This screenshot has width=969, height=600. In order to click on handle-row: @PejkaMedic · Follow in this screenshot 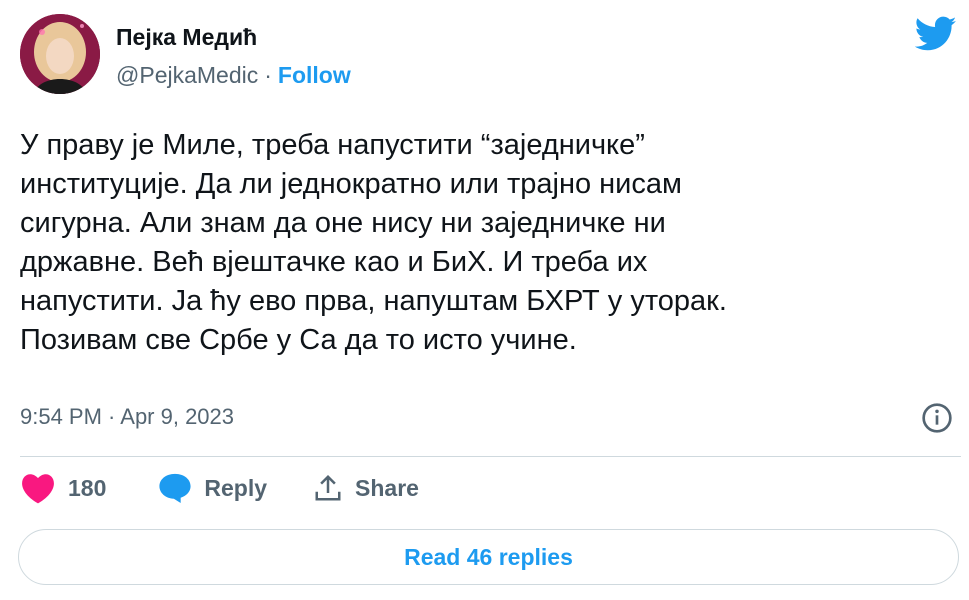, I will do `click(233, 75)`.